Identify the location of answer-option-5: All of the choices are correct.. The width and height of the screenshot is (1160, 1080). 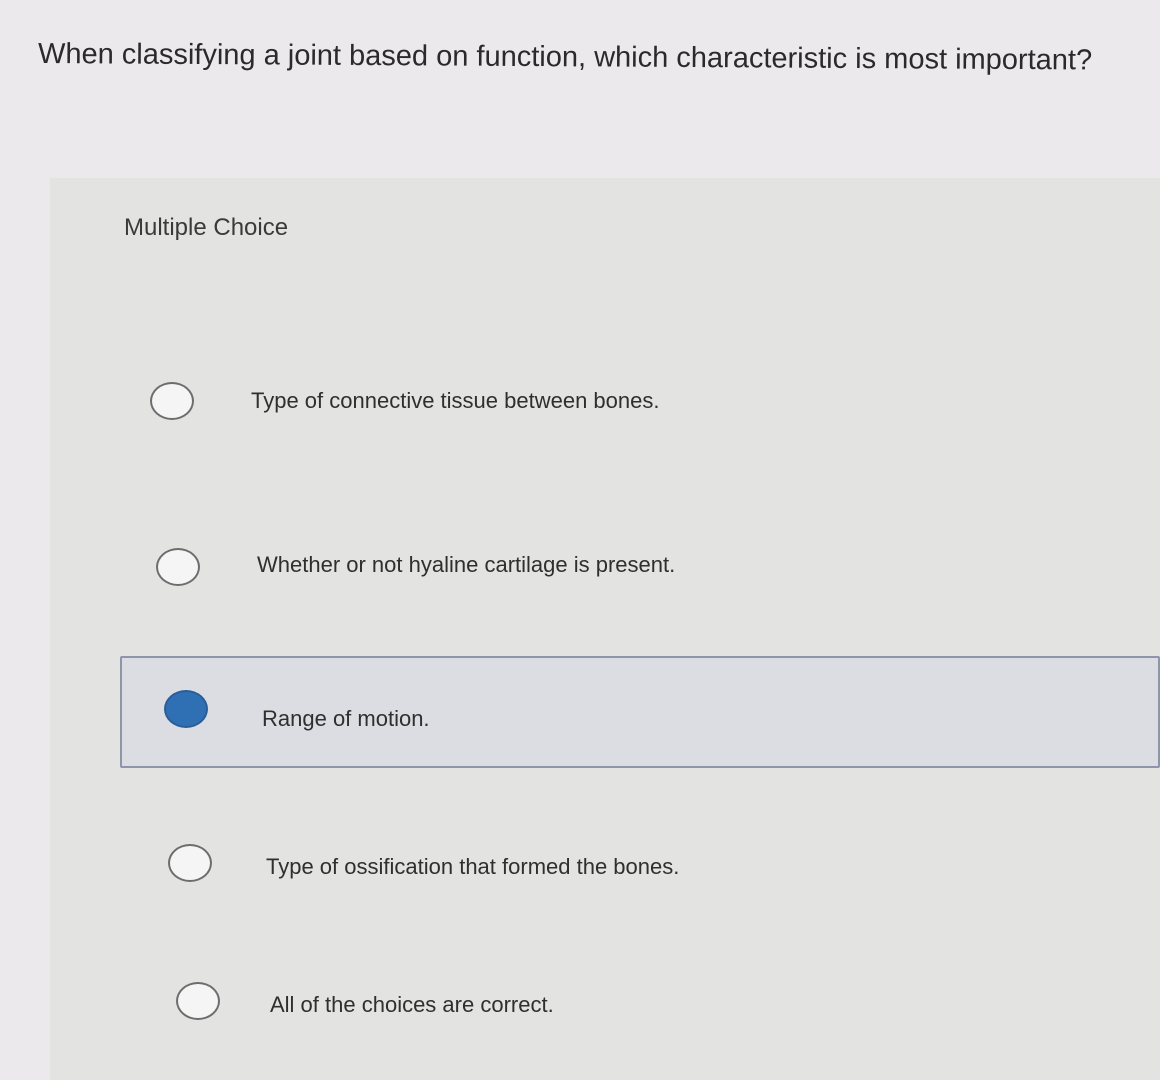
(630, 998).